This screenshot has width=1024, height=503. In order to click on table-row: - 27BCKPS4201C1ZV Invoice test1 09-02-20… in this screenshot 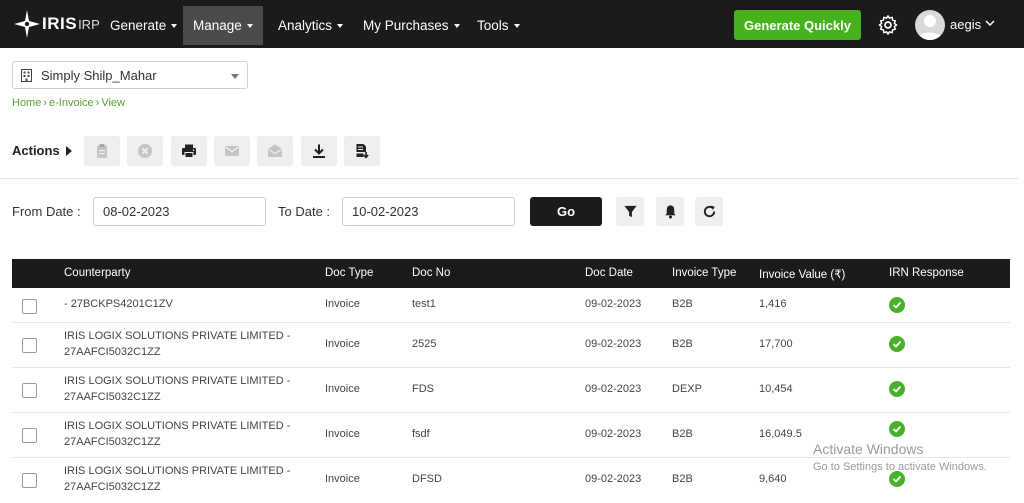, I will do `click(511, 305)`.